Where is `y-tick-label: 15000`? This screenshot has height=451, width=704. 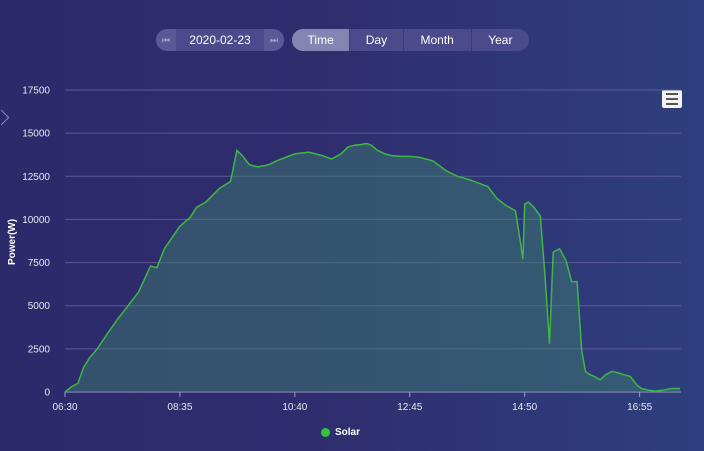 y-tick-label: 15000 is located at coordinates (36, 134).